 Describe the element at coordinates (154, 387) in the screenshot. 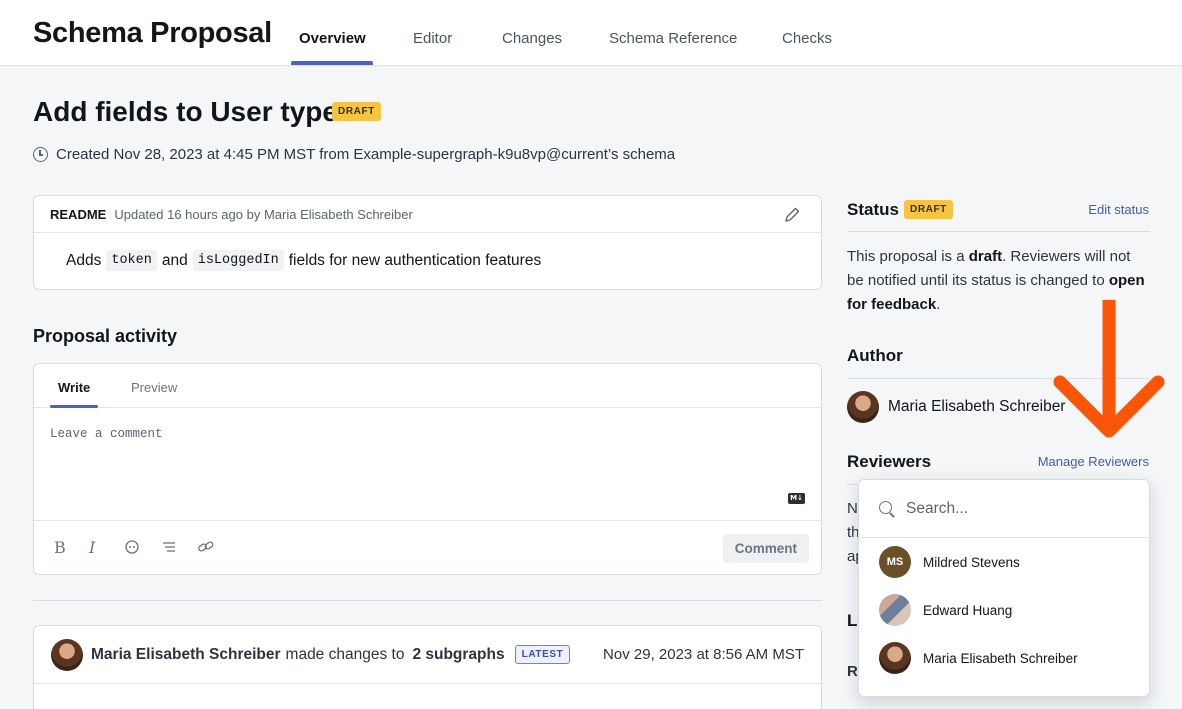

I see `tab-preview: Preview` at that location.